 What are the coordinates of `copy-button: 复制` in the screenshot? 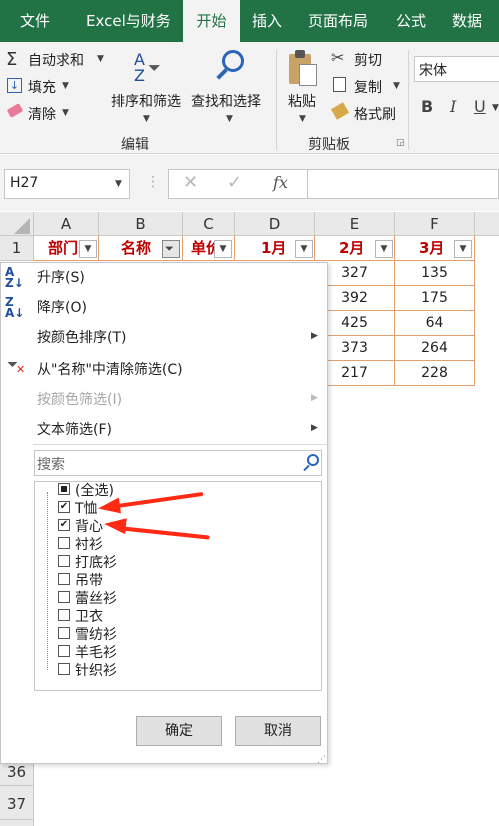 It's located at (368, 87).